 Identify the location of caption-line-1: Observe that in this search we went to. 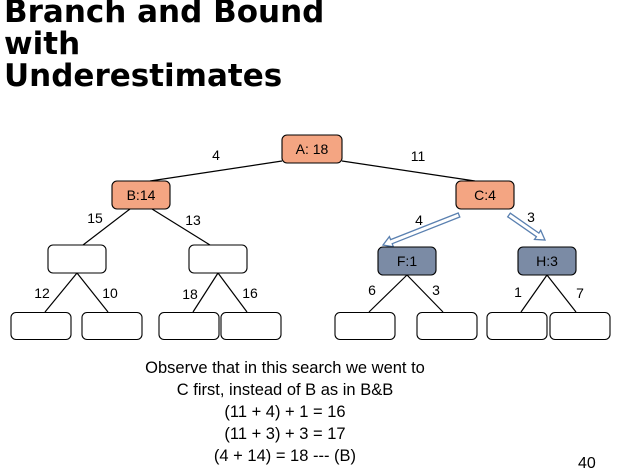
(285, 368).